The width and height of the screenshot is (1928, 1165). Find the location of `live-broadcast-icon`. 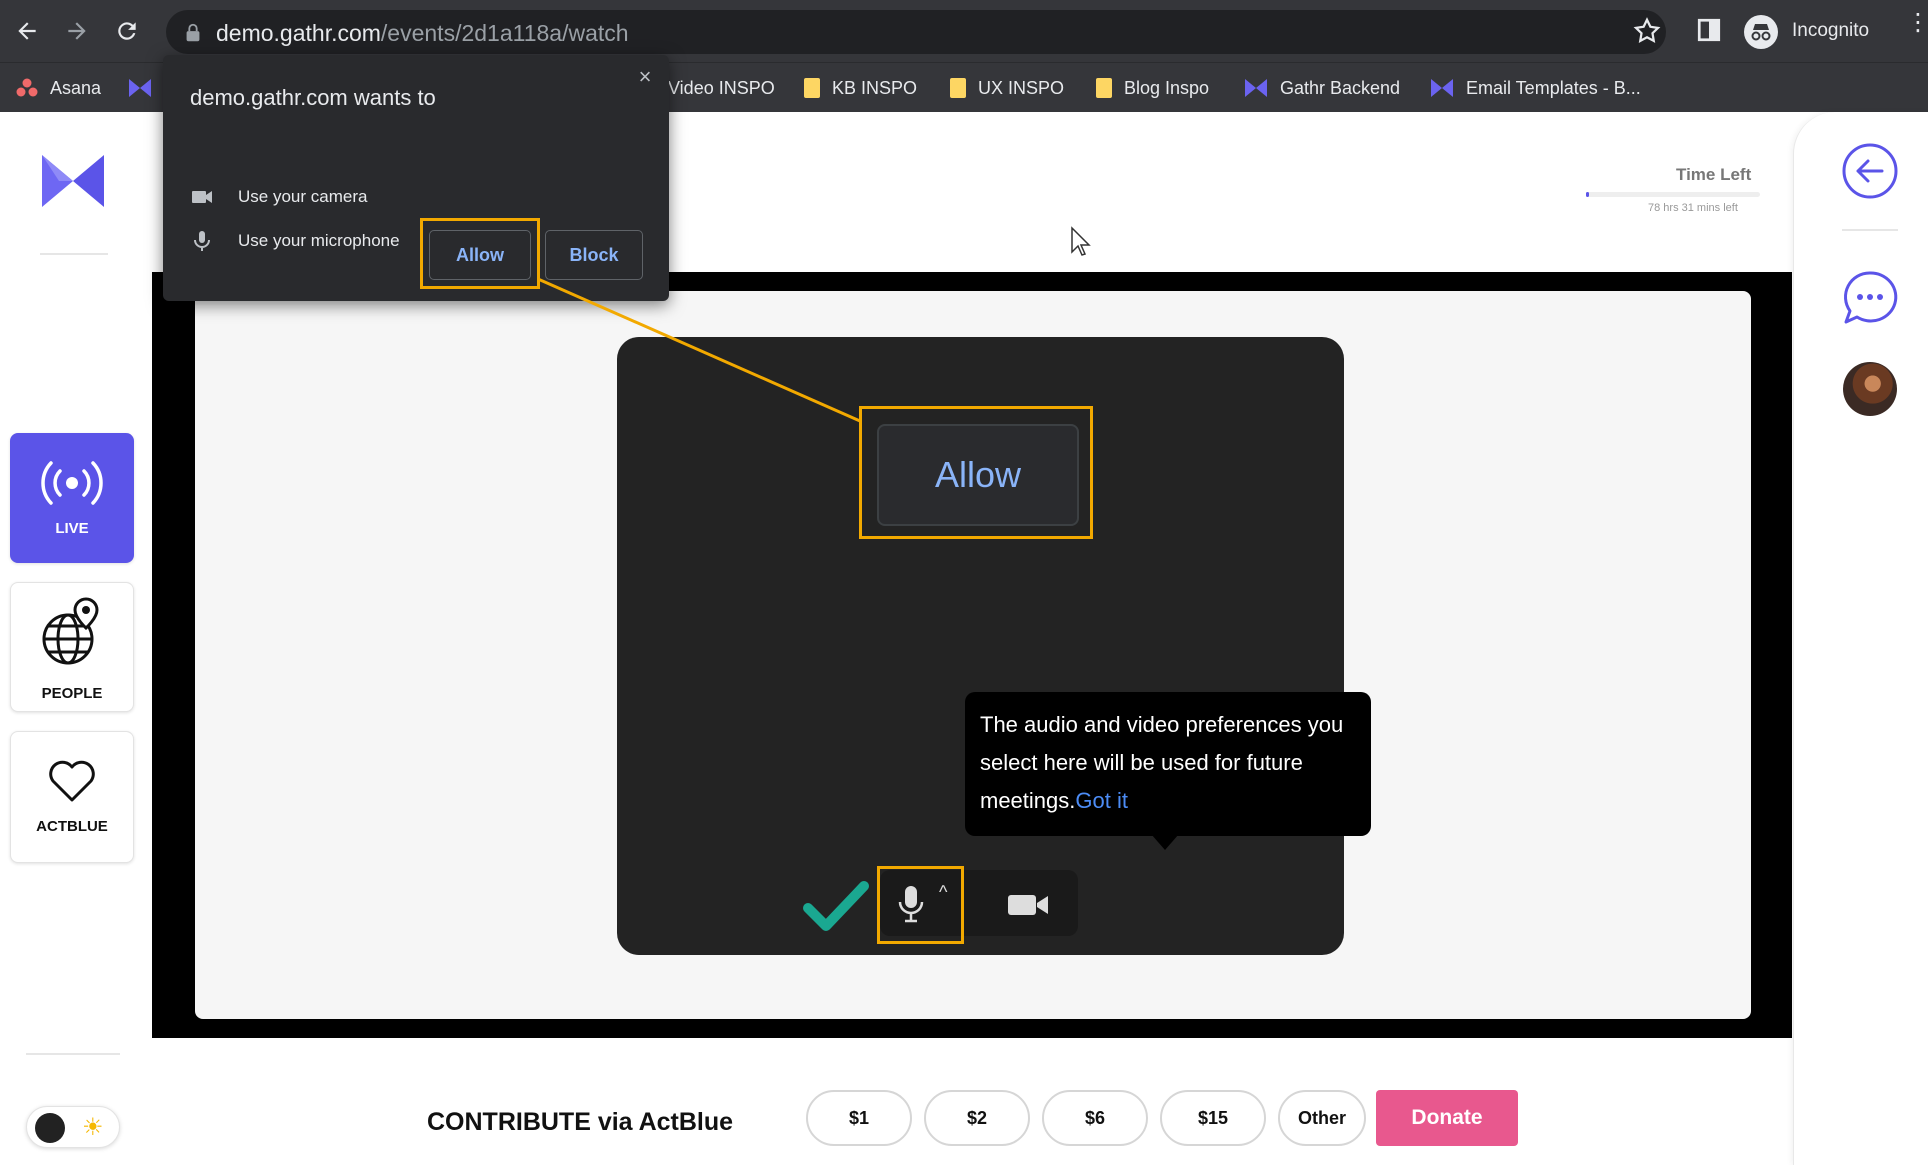

live-broadcast-icon is located at coordinates (72, 483).